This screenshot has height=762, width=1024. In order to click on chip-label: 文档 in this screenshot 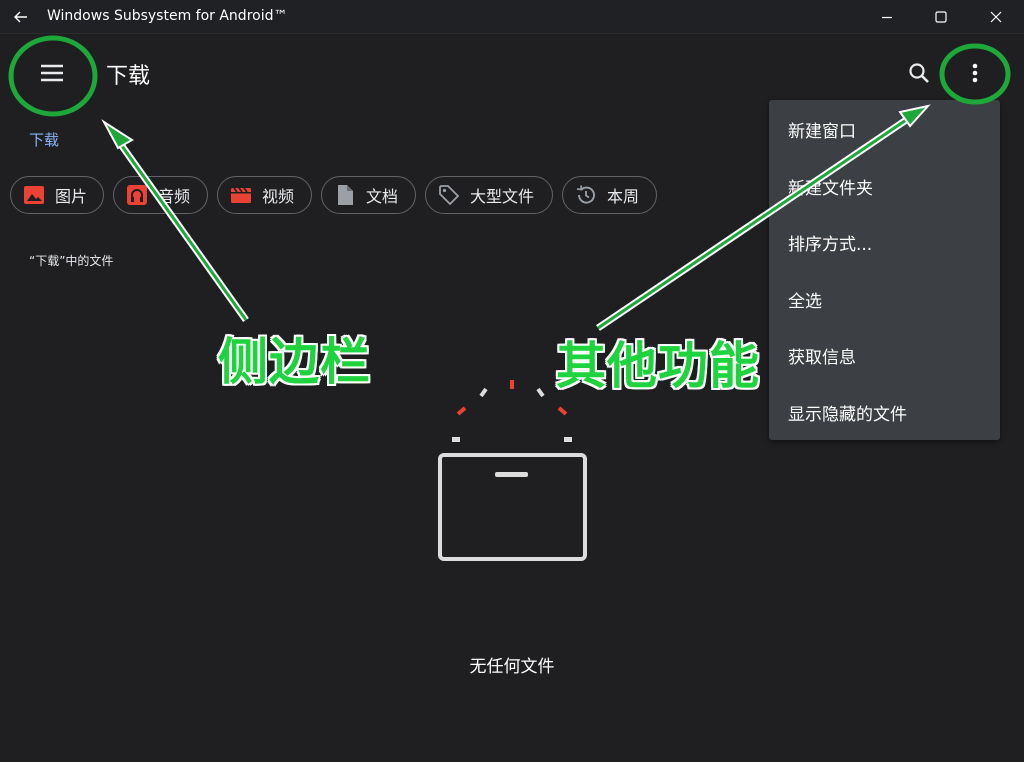, I will do `click(382, 196)`.